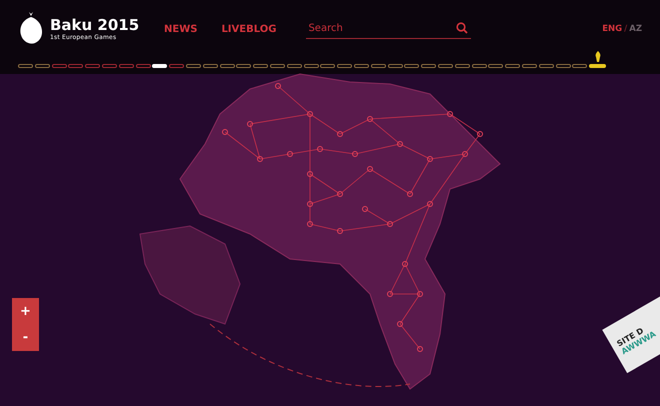 The width and height of the screenshot is (660, 406). What do you see at coordinates (25, 338) in the screenshot?
I see `zoom-button: -` at bounding box center [25, 338].